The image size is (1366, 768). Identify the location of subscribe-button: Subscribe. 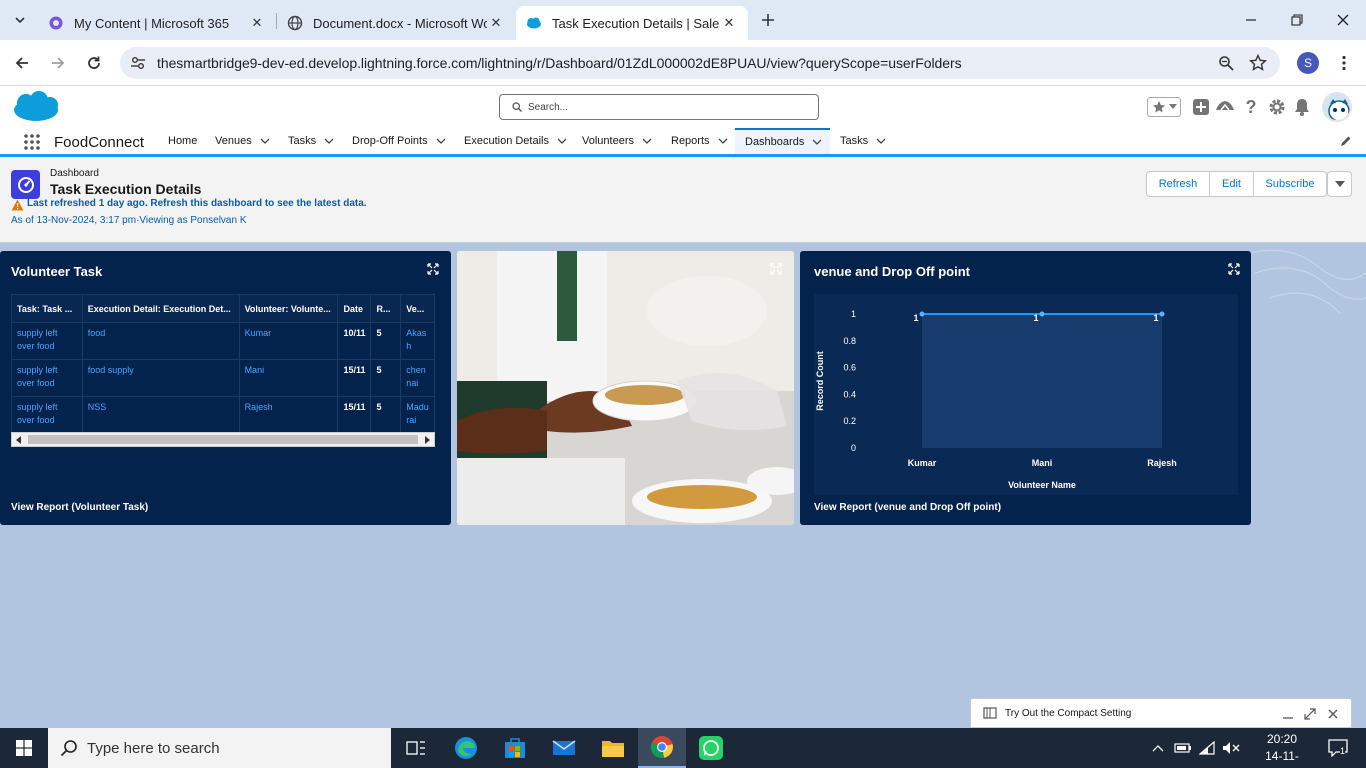
(1290, 184).